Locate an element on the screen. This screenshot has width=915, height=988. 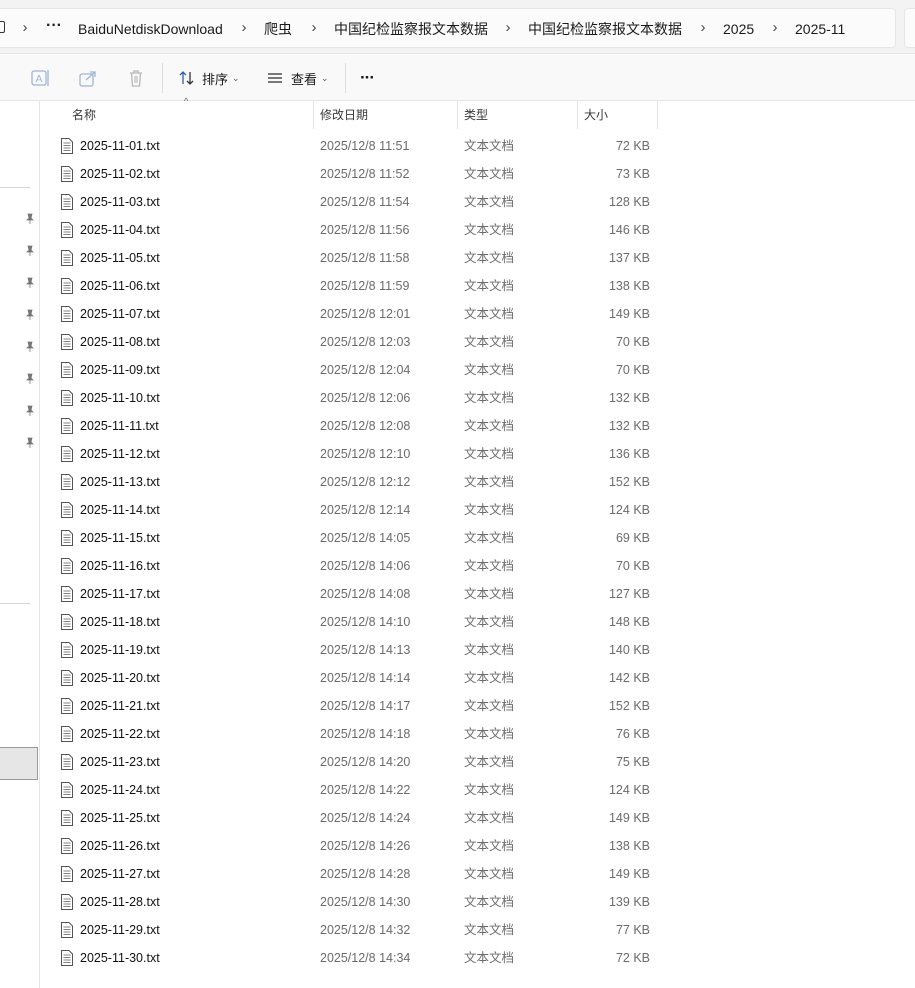
file-row: 2025-11-30.txt 2025/12/8 14:34 文本文档 72 KB is located at coordinates (356, 958).